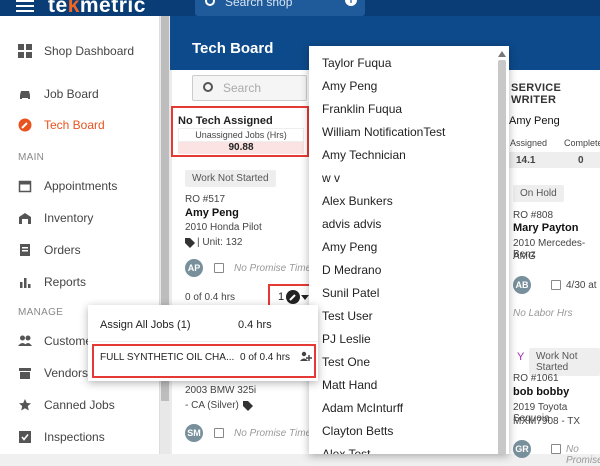 Image resolution: width=600 pixels, height=466 pixels. Describe the element at coordinates (583, 455) in the screenshot. I see `promise-time: No Promise` at that location.